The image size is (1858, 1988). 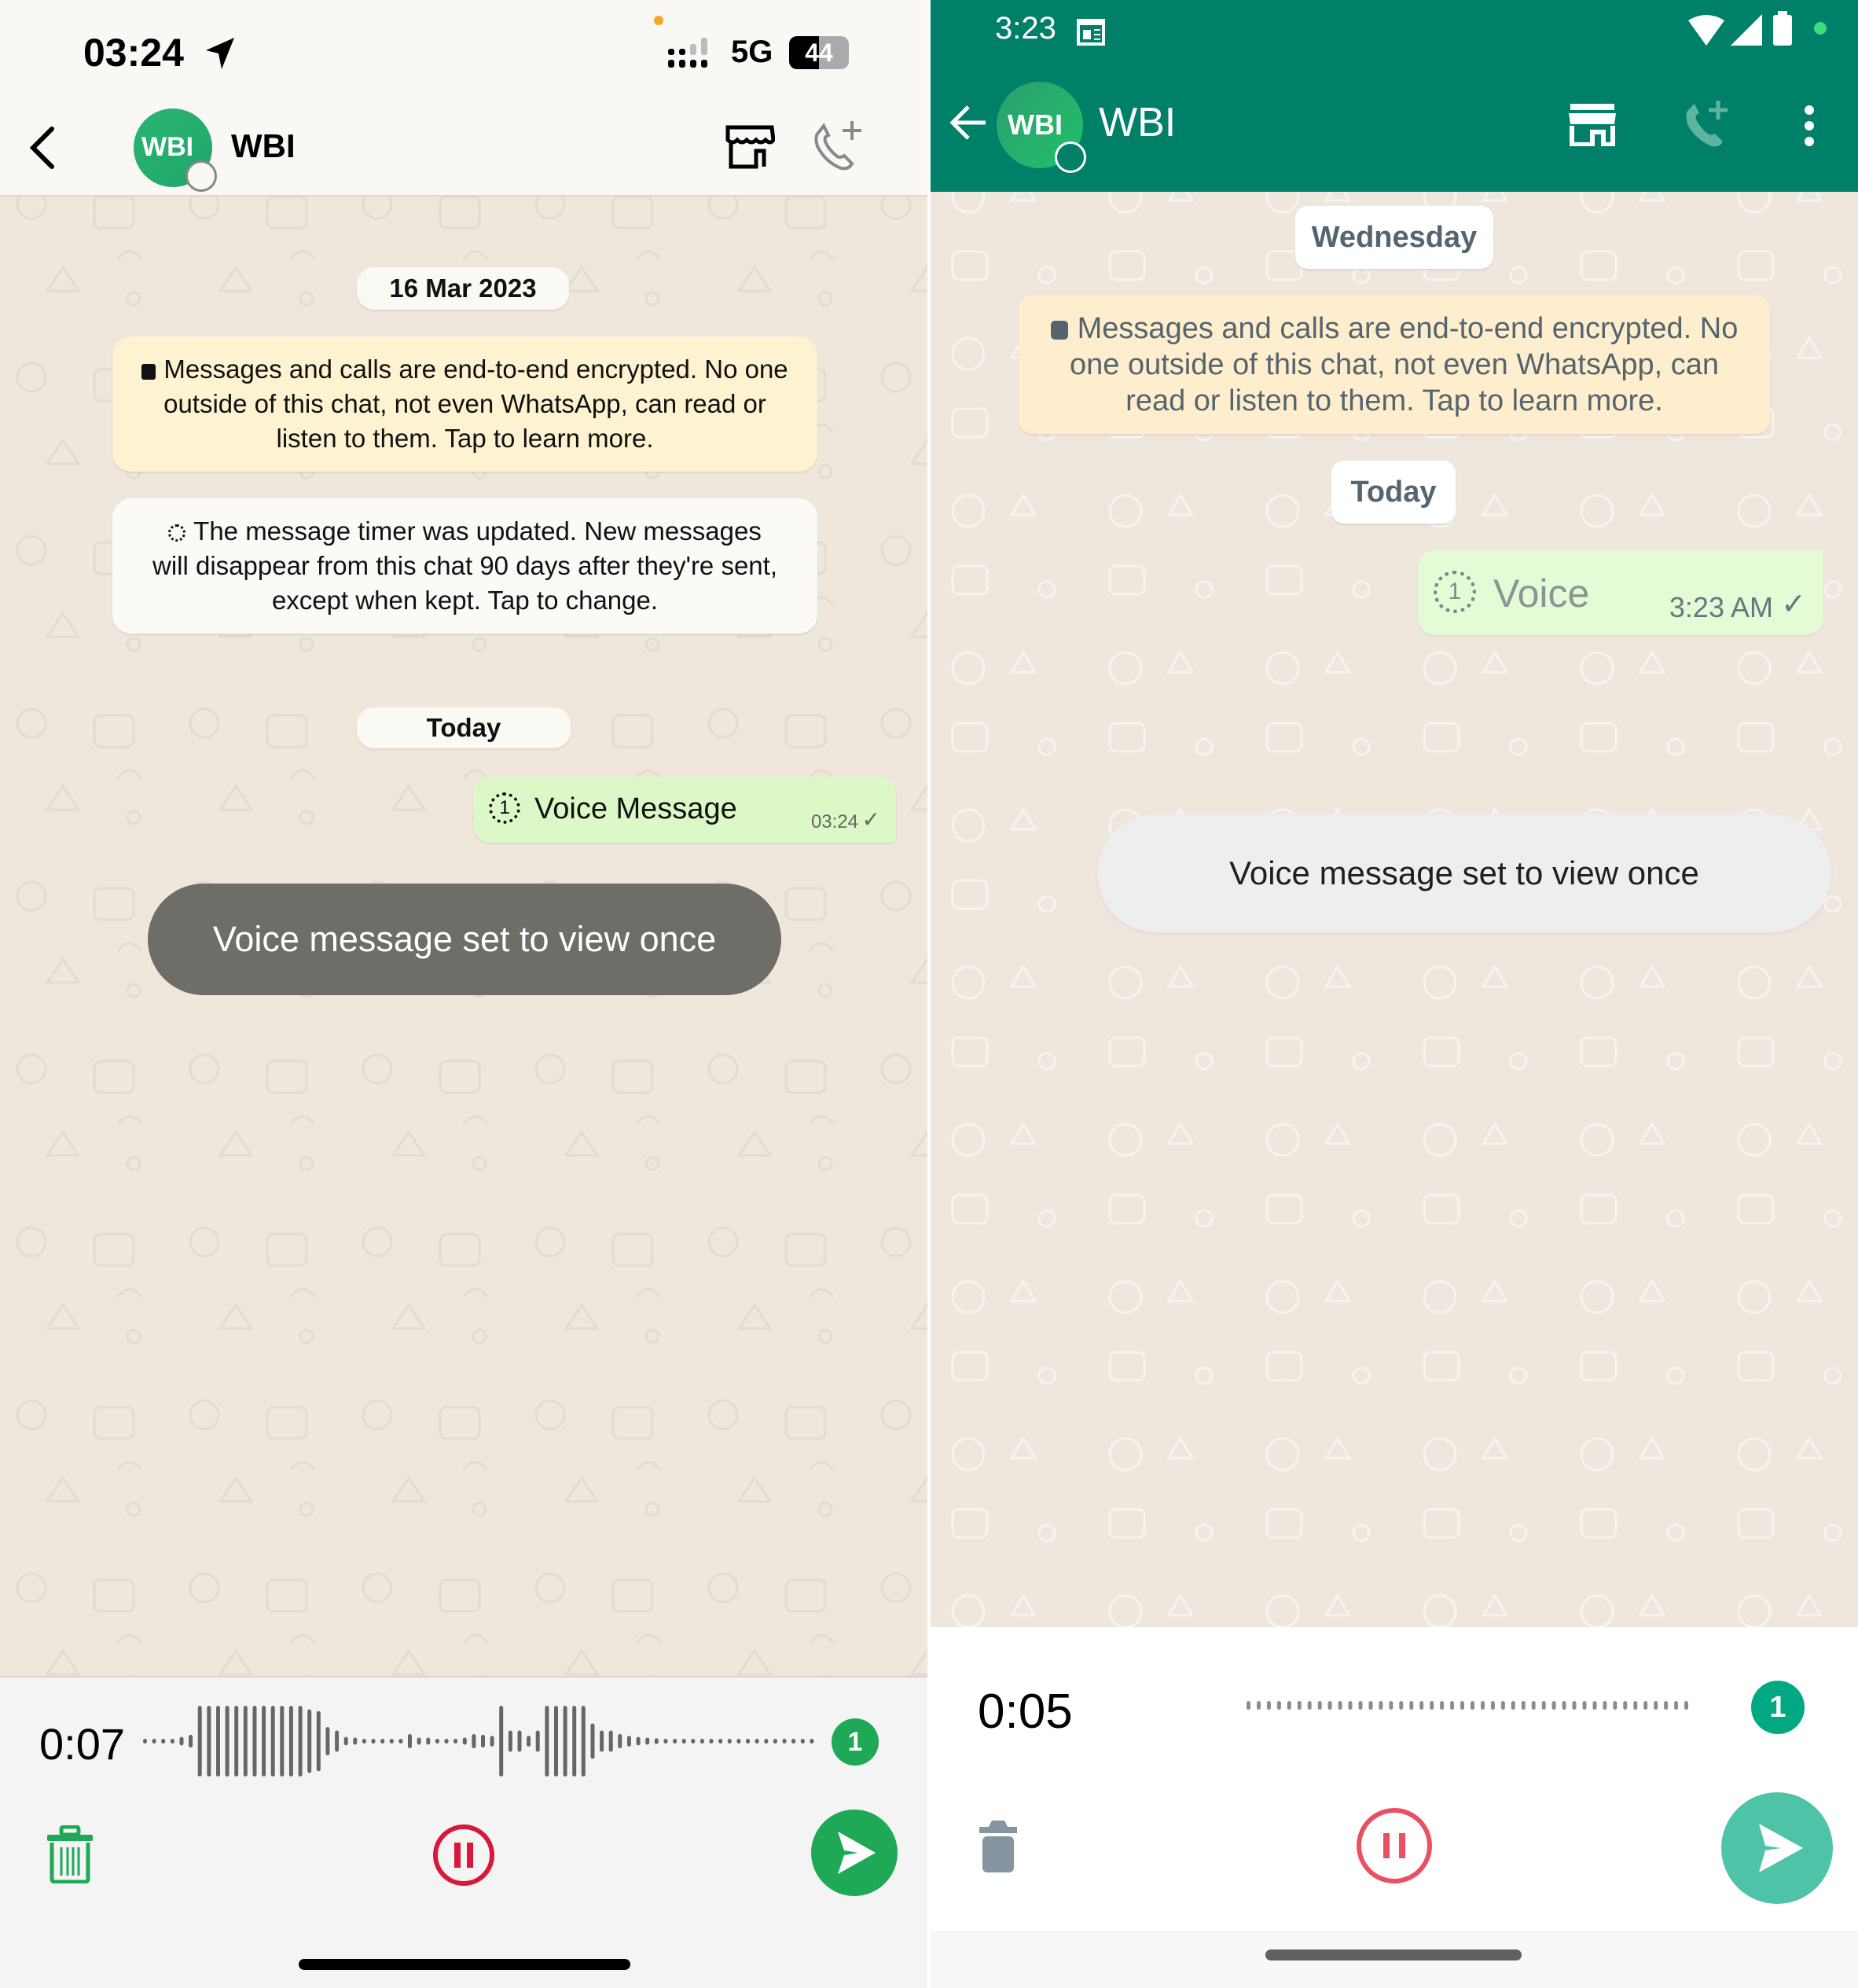 I want to click on battery-indicator: 44, so click(x=819, y=52).